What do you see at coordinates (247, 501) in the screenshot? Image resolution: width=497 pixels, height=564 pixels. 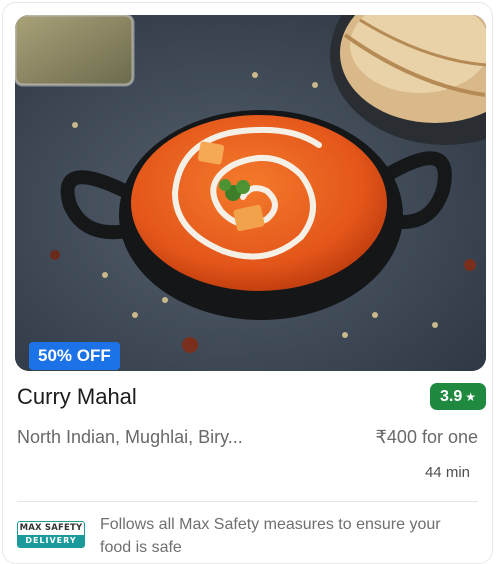 I see `divider` at bounding box center [247, 501].